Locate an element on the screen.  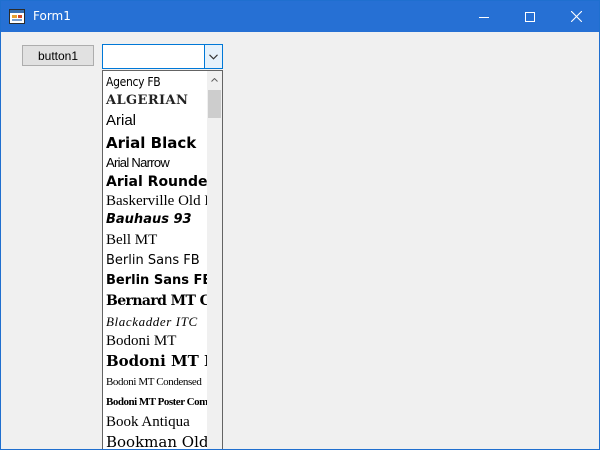
scroll-up-button is located at coordinates (214, 79).